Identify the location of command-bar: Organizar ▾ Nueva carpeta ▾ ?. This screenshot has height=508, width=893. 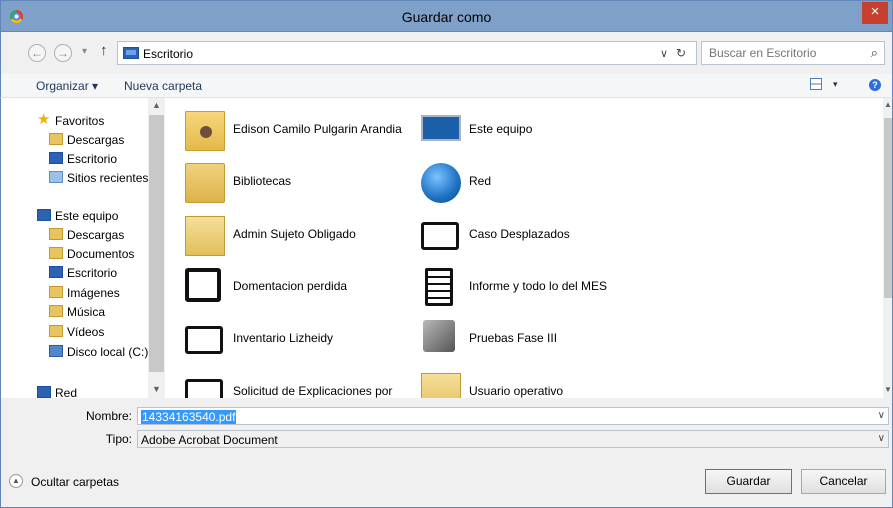
(446, 86).